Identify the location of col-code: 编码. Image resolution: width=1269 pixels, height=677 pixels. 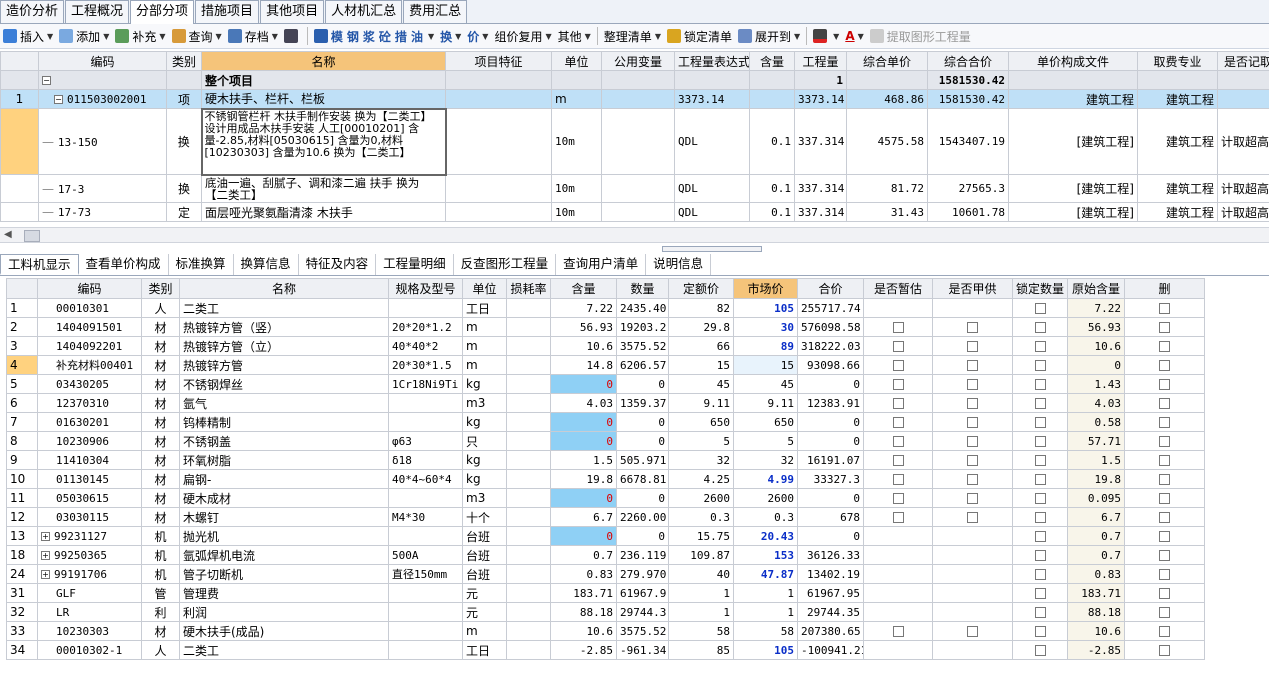
(102, 61).